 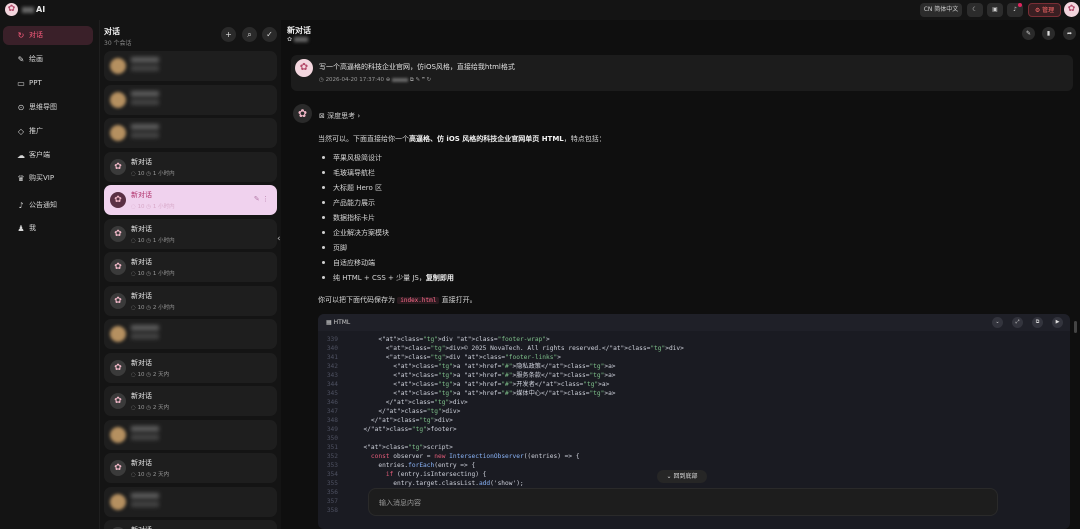 What do you see at coordinates (997, 322) in the screenshot?
I see `collapse-code-button: ⌄` at bounding box center [997, 322].